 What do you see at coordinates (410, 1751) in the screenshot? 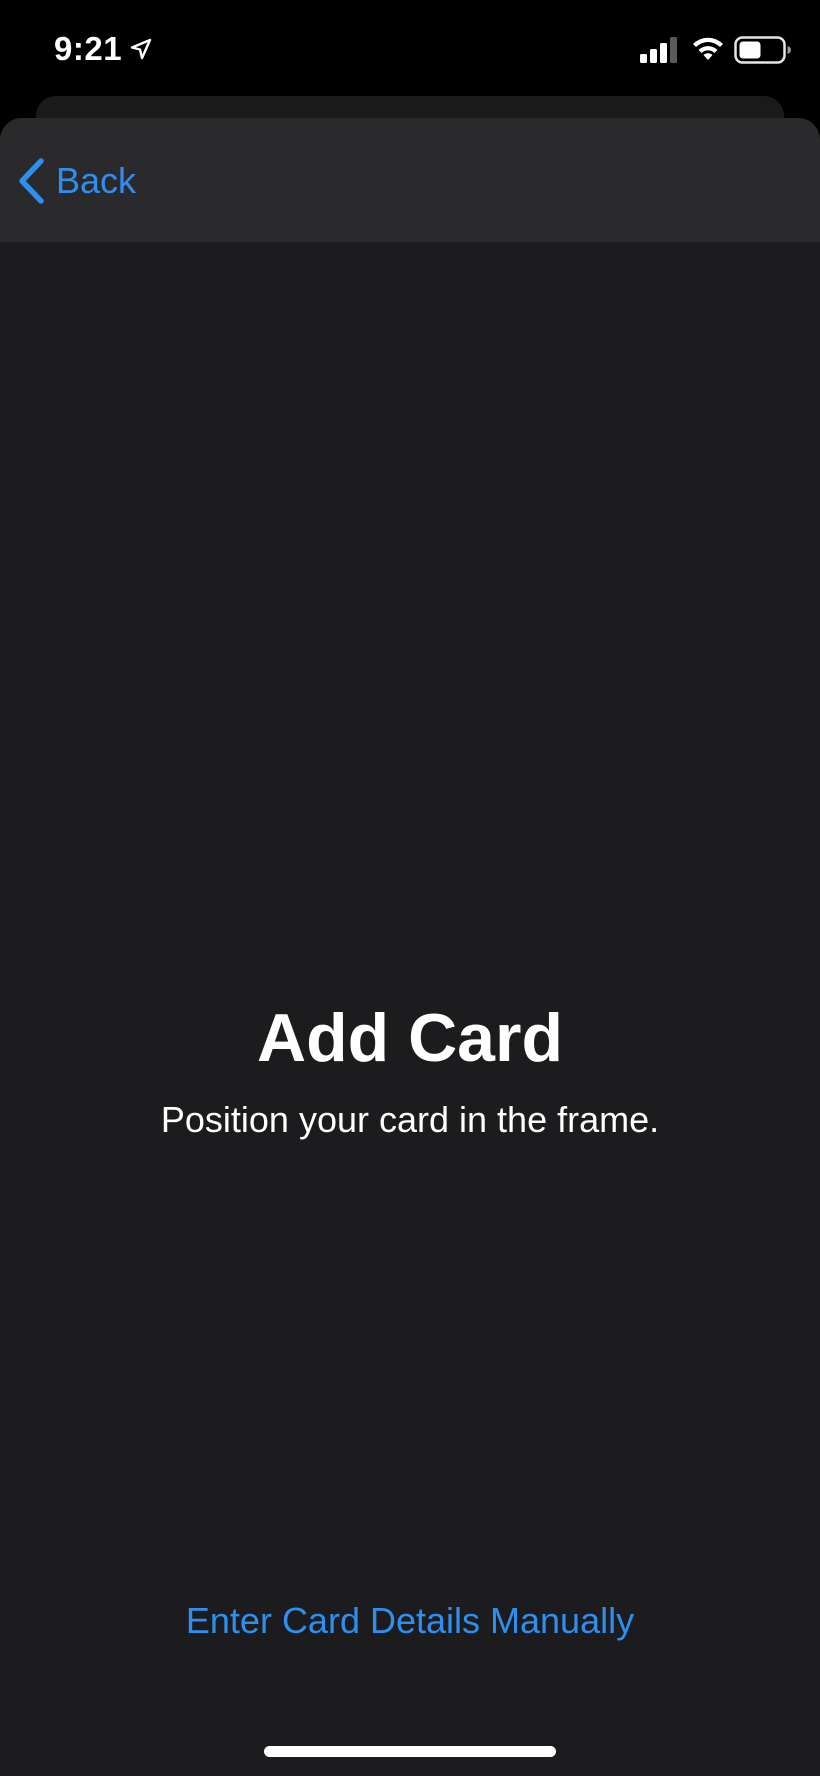
I see `home-indicator` at bounding box center [410, 1751].